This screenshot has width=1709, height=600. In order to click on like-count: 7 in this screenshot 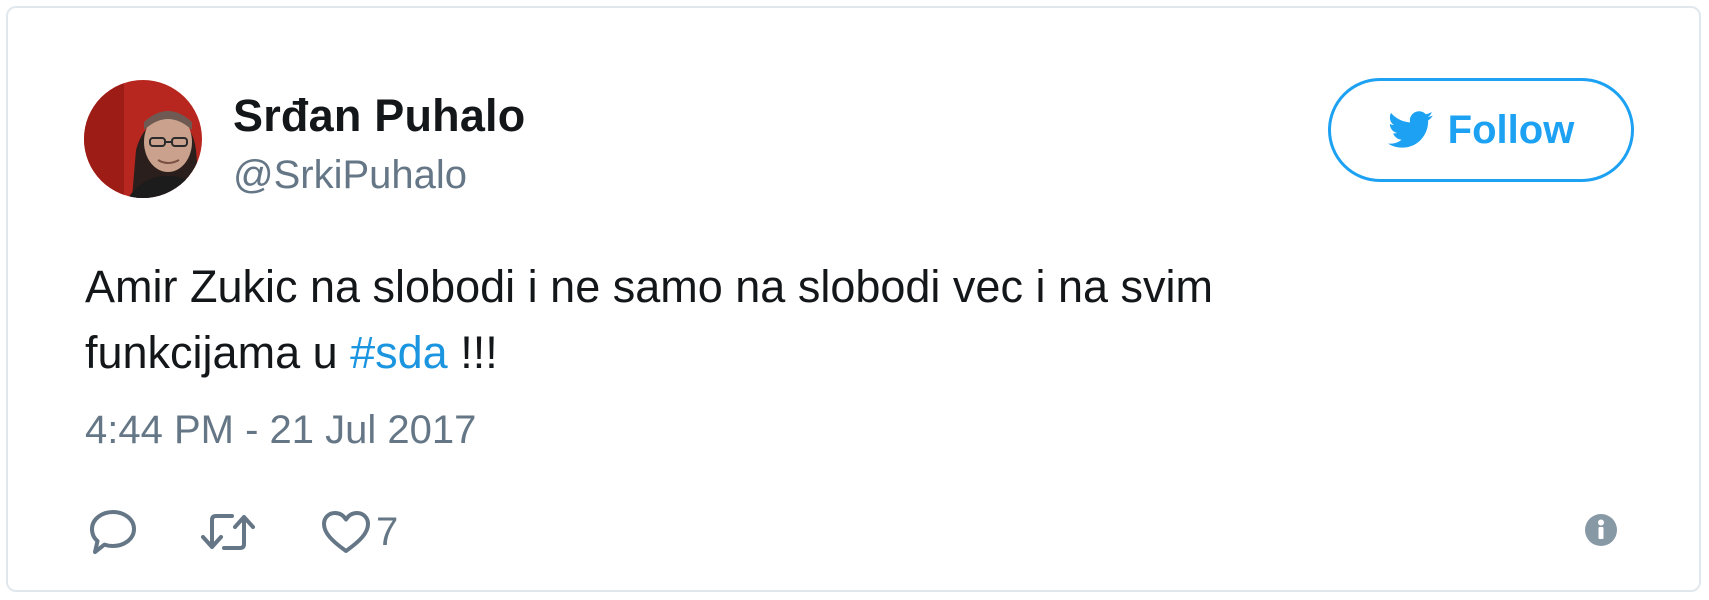, I will do `click(387, 531)`.